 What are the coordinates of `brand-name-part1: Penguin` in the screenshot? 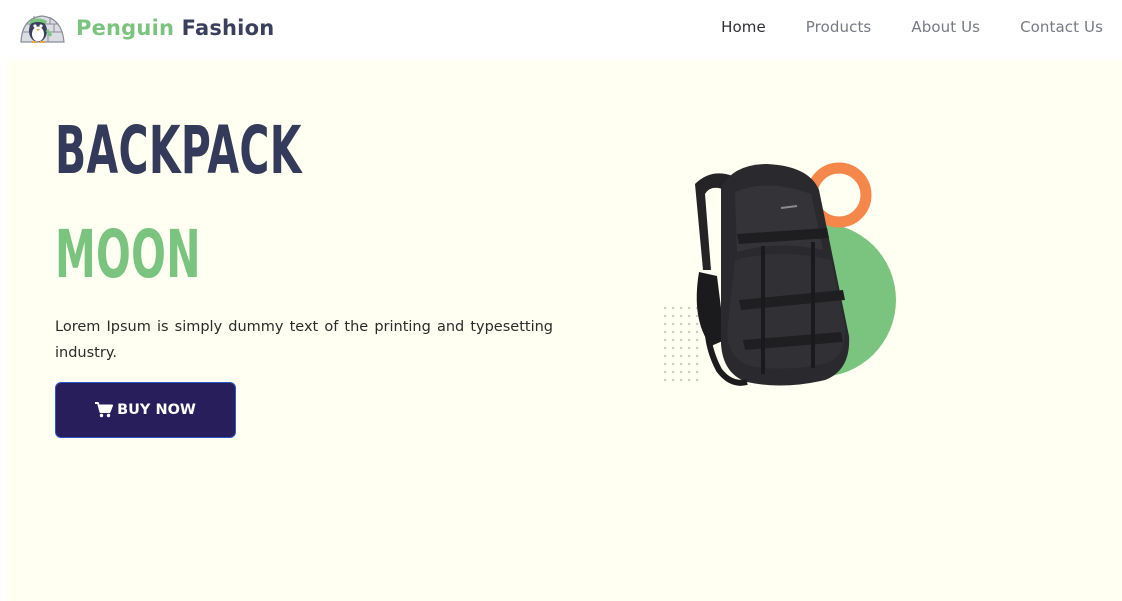 It's located at (125, 28).